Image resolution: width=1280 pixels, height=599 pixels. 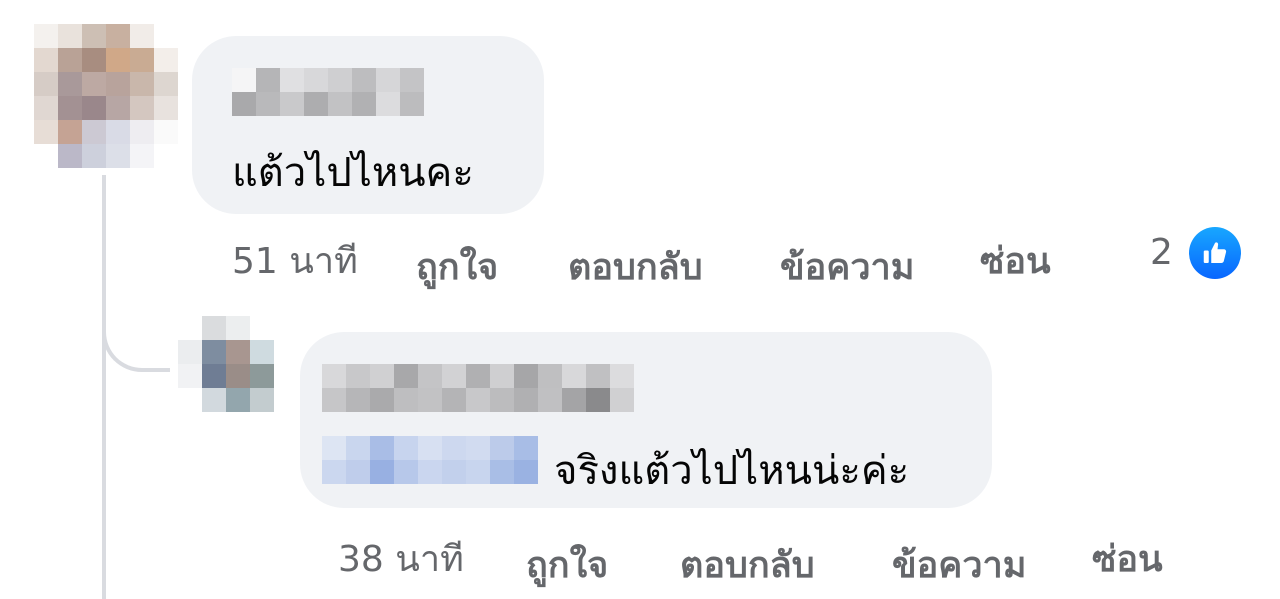 I want to click on thumbs-up-icon, so click(x=1215, y=253).